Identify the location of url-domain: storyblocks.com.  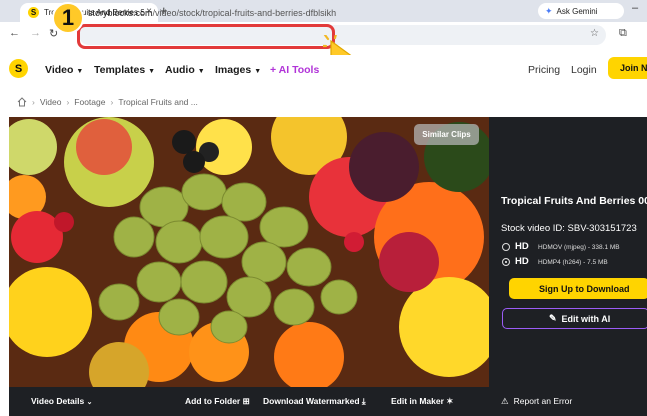
(120, 13).